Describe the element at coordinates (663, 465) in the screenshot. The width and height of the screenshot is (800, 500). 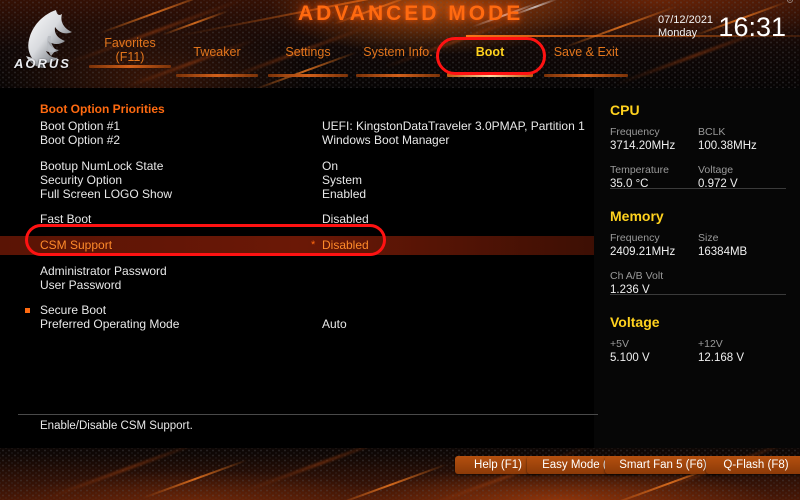
I see `footer-button-smart-fan-5-f6: Smart Fan 5 (F6)` at that location.